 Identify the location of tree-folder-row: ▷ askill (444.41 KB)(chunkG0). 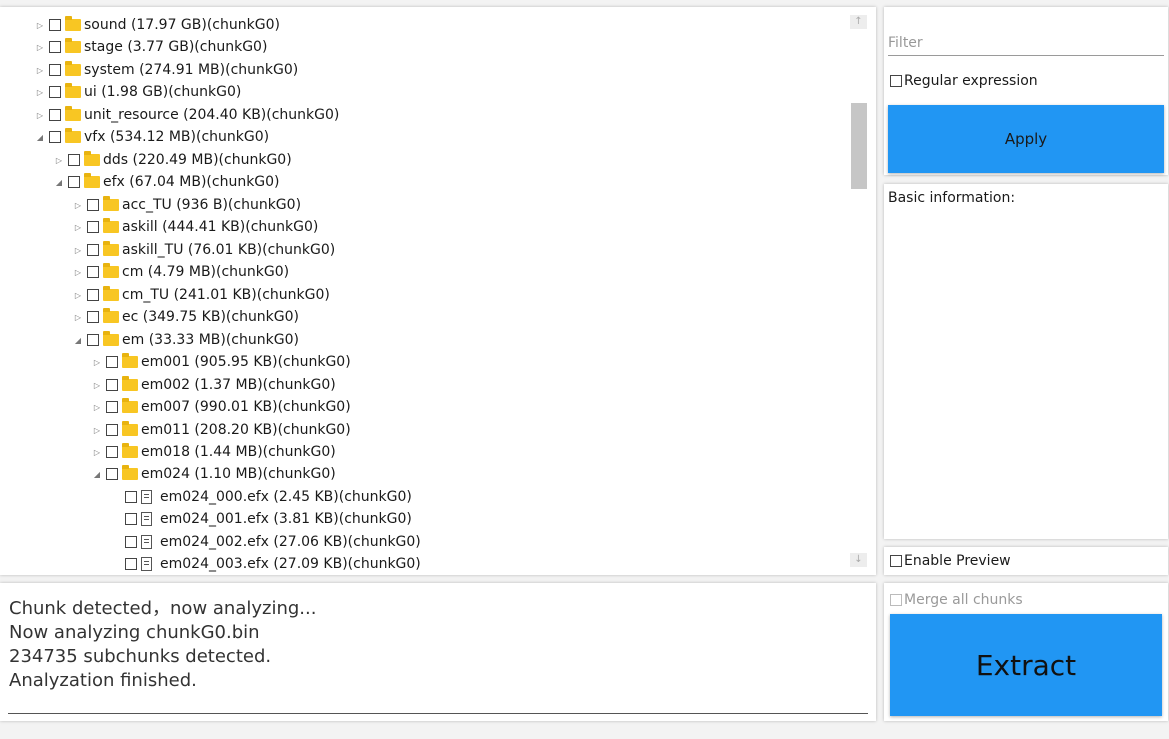
(159, 227).